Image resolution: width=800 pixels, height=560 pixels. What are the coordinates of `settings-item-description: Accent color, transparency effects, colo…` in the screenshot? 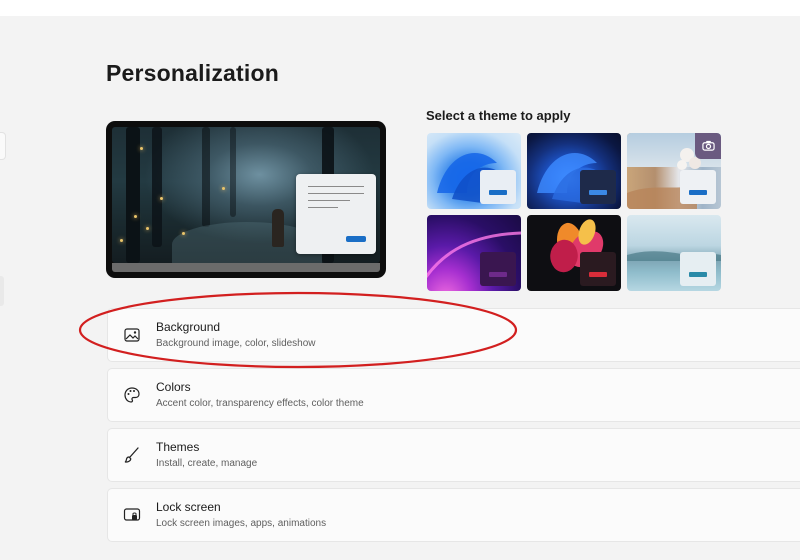 It's located at (260, 403).